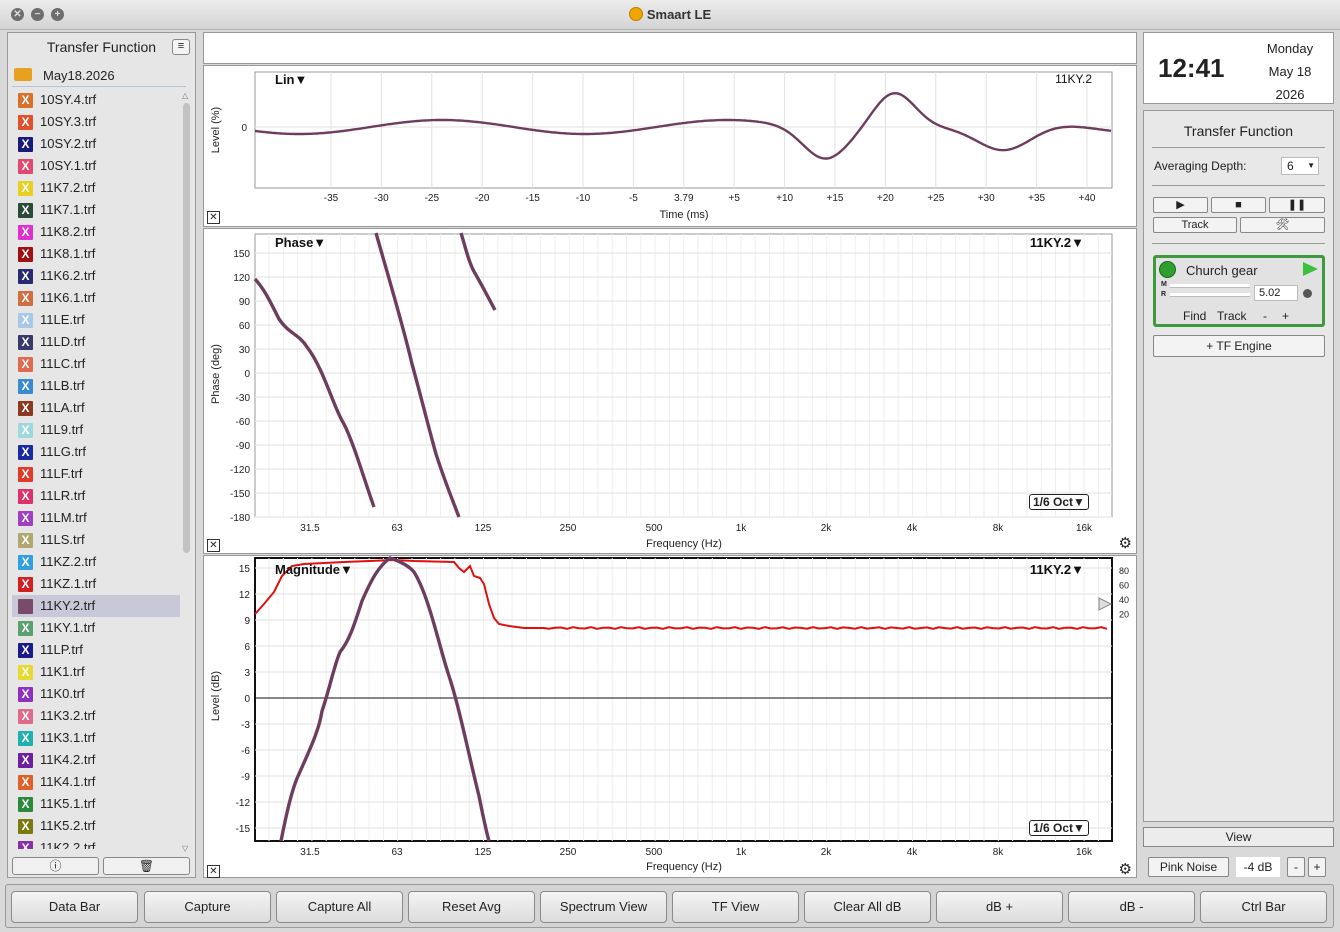 The image size is (1340, 932). I want to click on file-item: X 10SY.2.trf, so click(96, 144).